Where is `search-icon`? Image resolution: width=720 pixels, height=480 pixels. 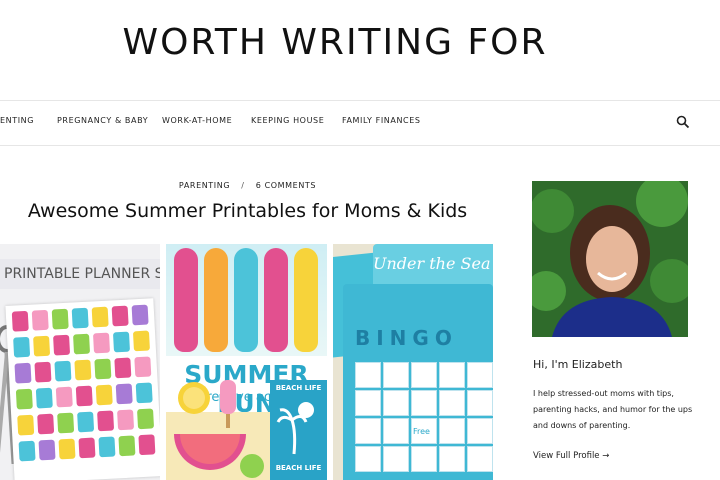
search-icon is located at coordinates (683, 122).